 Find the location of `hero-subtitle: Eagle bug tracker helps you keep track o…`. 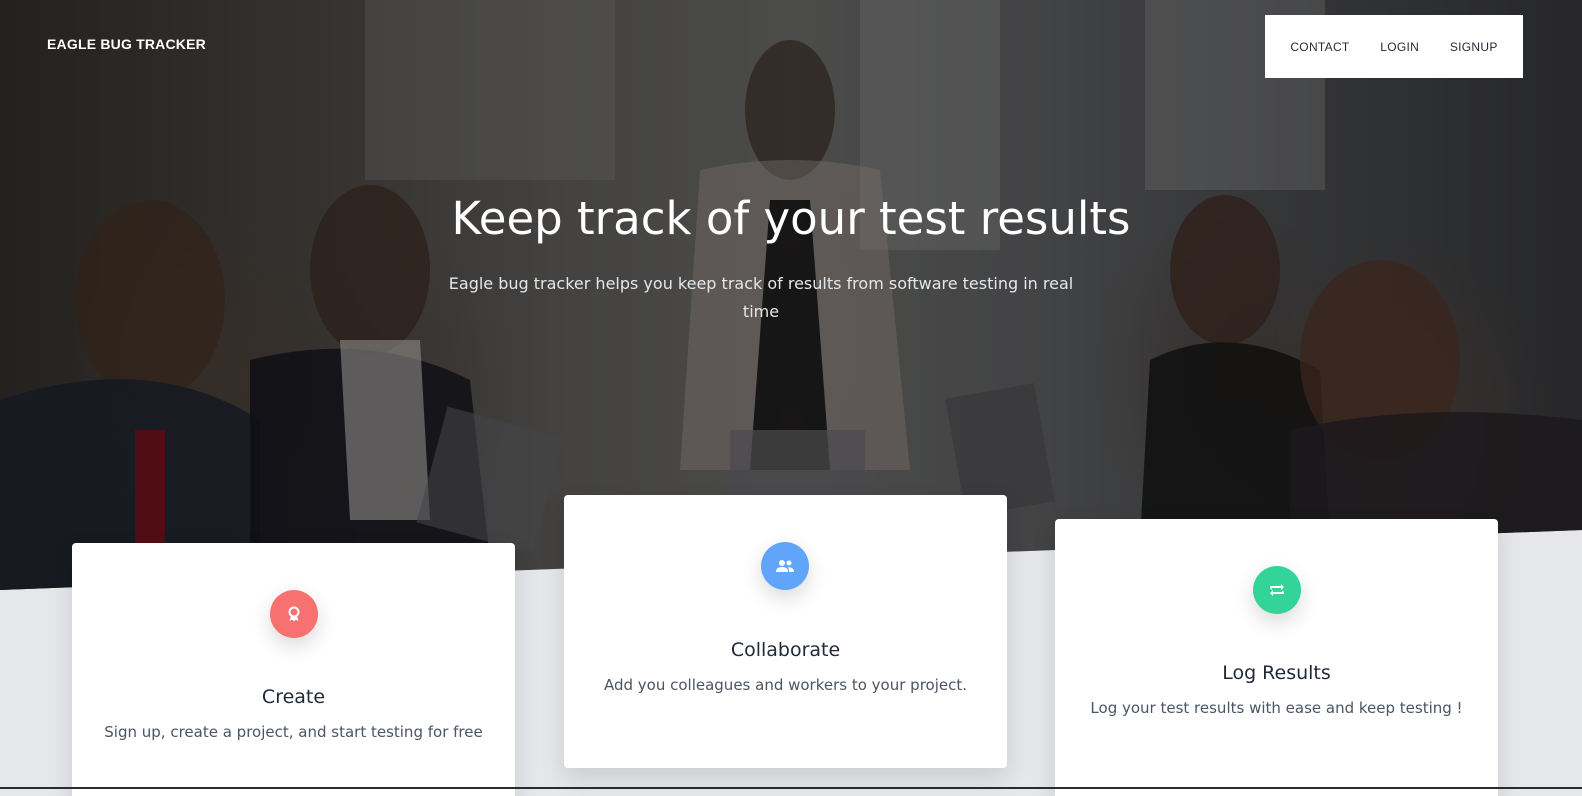

hero-subtitle: Eagle bug tracker helps you keep track o… is located at coordinates (761, 297).